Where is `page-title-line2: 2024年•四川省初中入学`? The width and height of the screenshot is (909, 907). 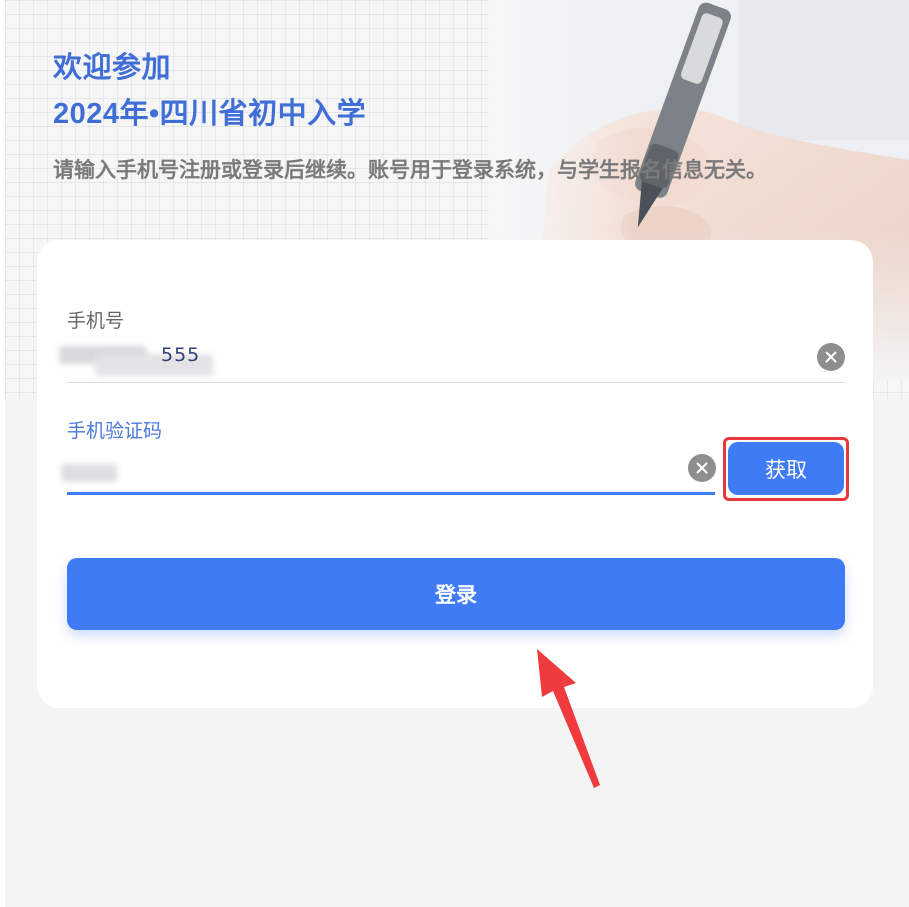
page-title-line2: 2024年•四川省初中入学 is located at coordinates (210, 114).